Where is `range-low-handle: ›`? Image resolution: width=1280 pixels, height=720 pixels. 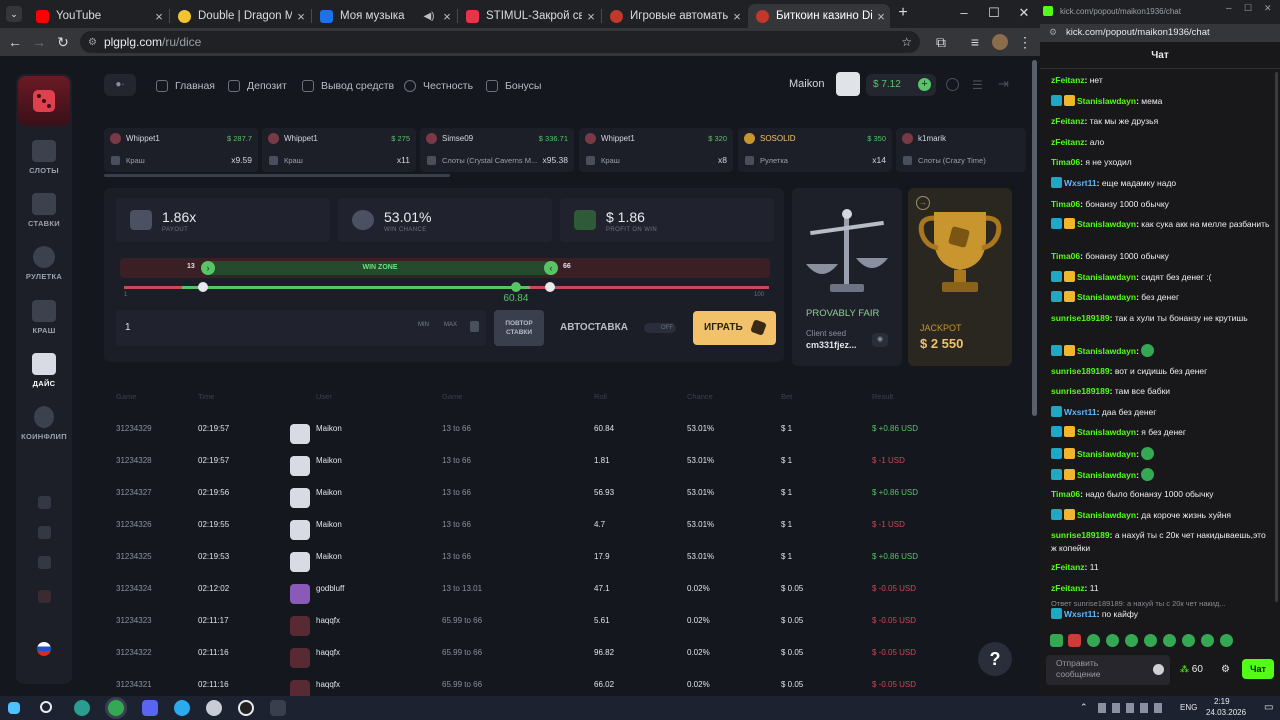 range-low-handle: › is located at coordinates (208, 268).